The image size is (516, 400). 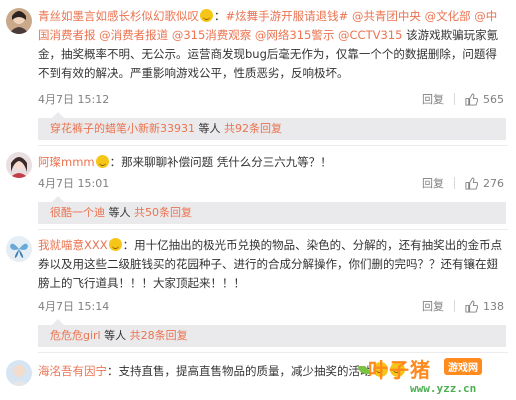 What do you see at coordinates (493, 306) in the screenshot?
I see `like-count: 138` at bounding box center [493, 306].